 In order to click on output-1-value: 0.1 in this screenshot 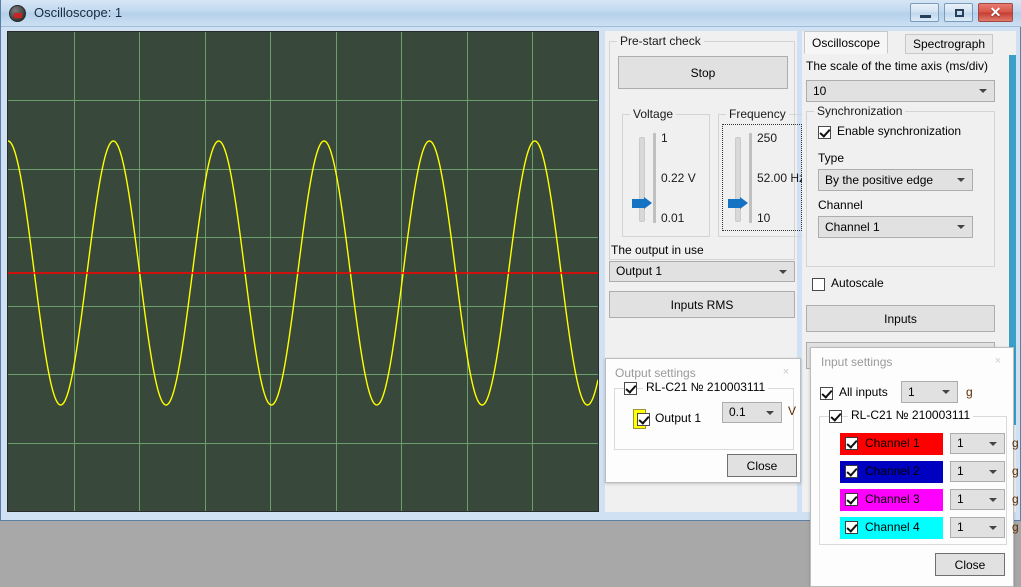, I will do `click(737, 412)`.